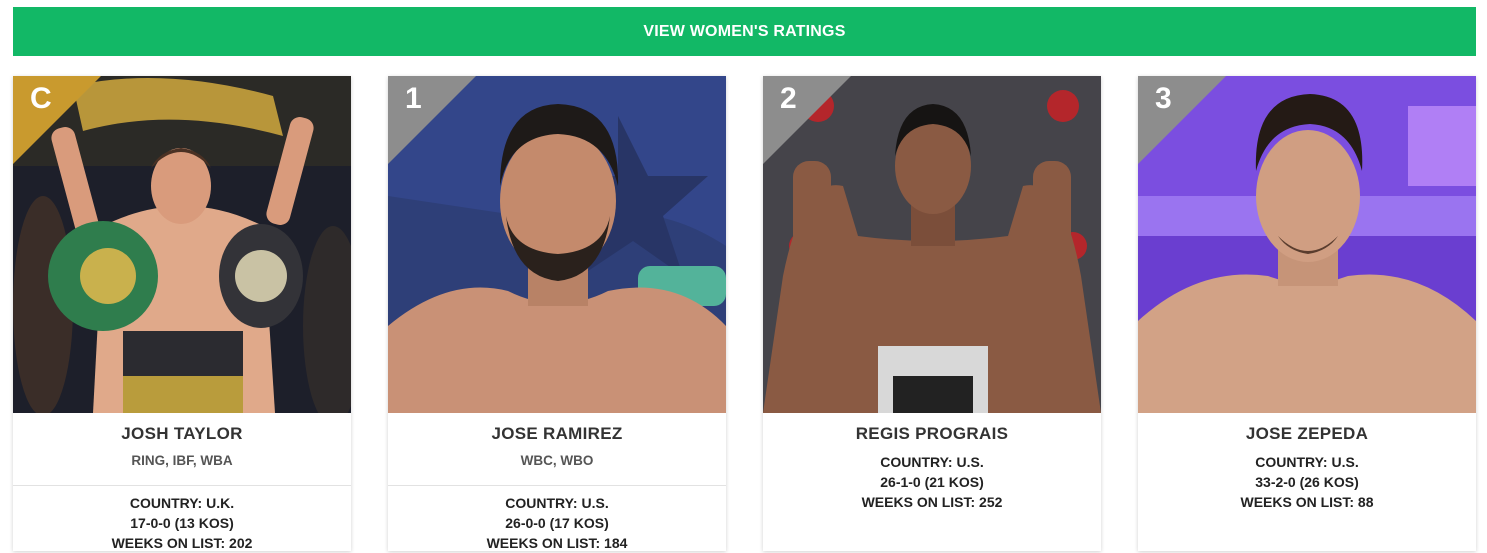 This screenshot has width=1487, height=553. What do you see at coordinates (1307, 434) in the screenshot?
I see `fighter-name: JOSE ZEPEDA` at bounding box center [1307, 434].